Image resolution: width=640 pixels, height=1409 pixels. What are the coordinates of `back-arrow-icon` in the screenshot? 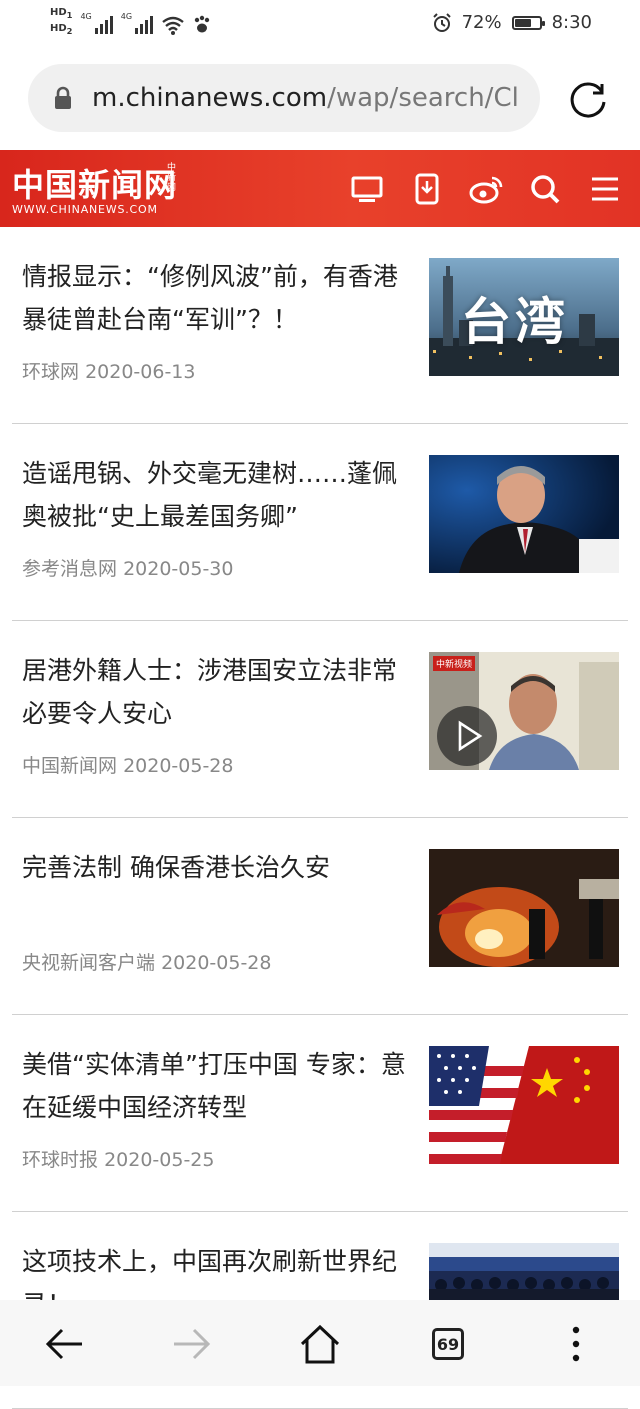 It's located at (63, 1344).